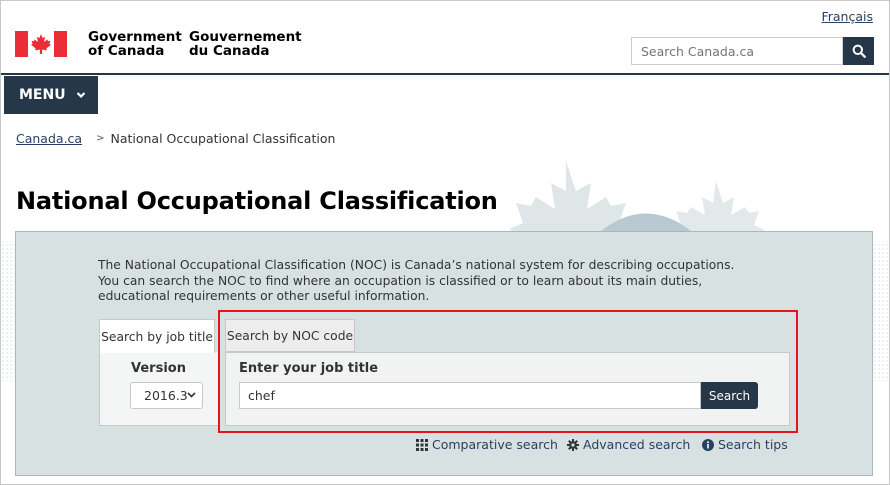 Image resolution: width=890 pixels, height=485 pixels. Describe the element at coordinates (470, 395) in the screenshot. I see `job-title-input` at that location.